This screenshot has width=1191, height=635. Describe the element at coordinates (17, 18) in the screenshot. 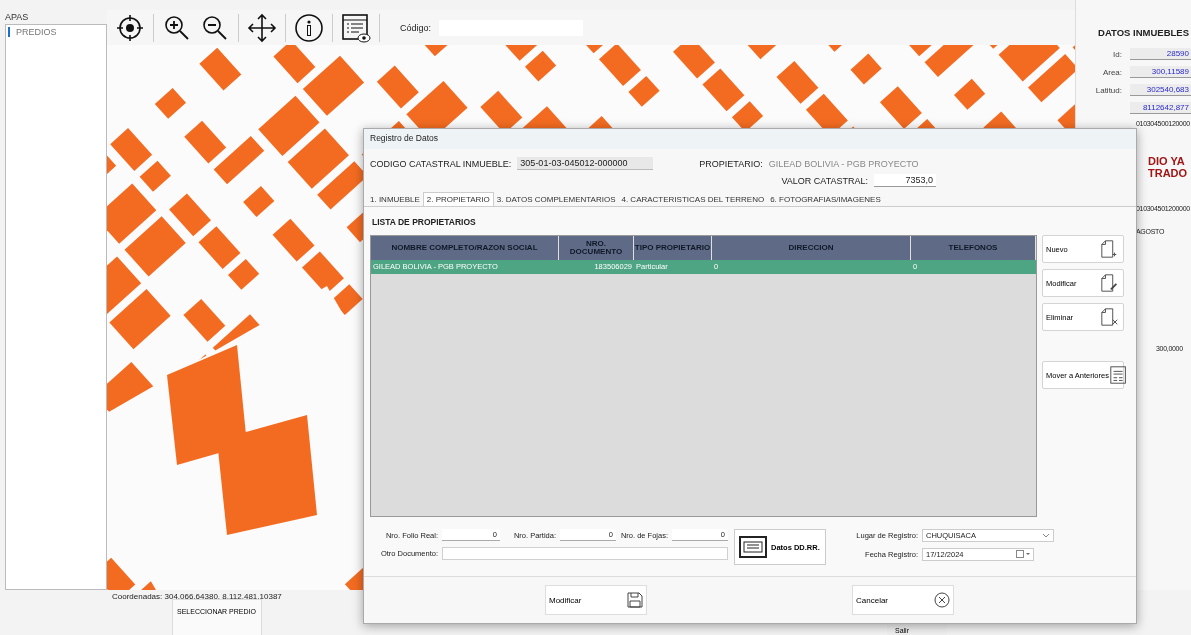

I see `panel-label: APAS` at that location.